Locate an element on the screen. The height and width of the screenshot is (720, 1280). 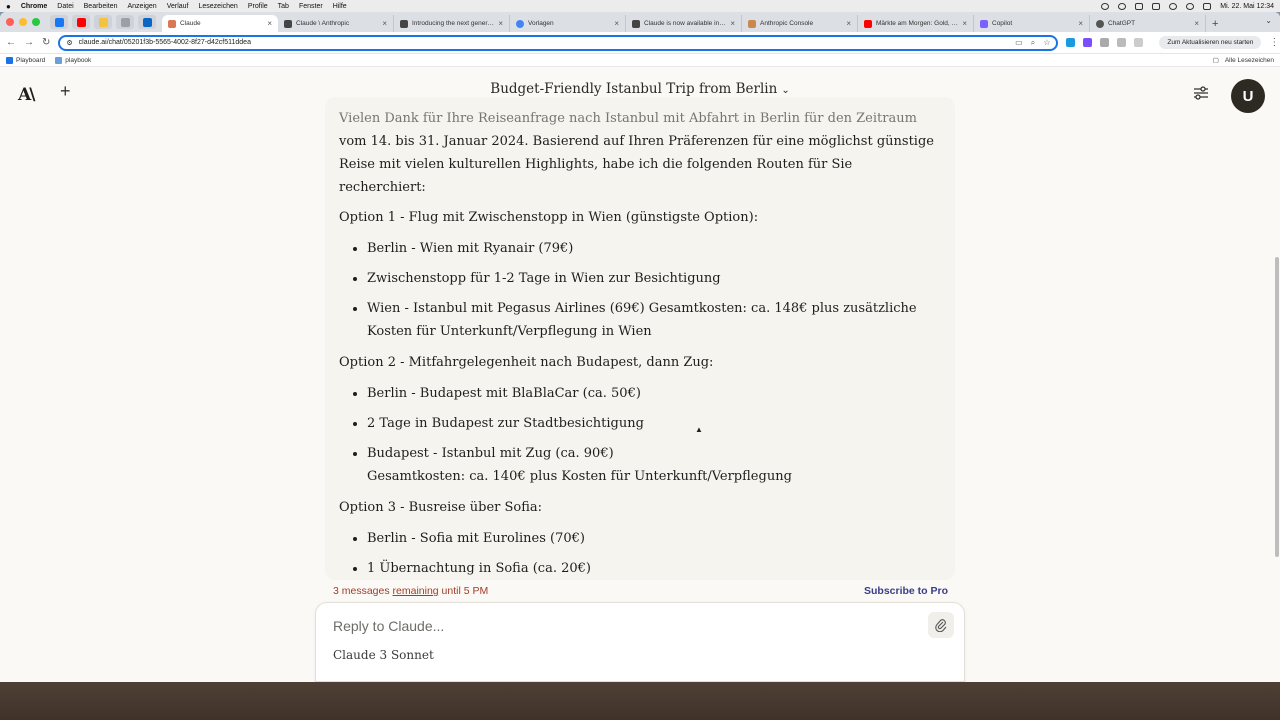
menu-datei: Datei is located at coordinates (65, 6).